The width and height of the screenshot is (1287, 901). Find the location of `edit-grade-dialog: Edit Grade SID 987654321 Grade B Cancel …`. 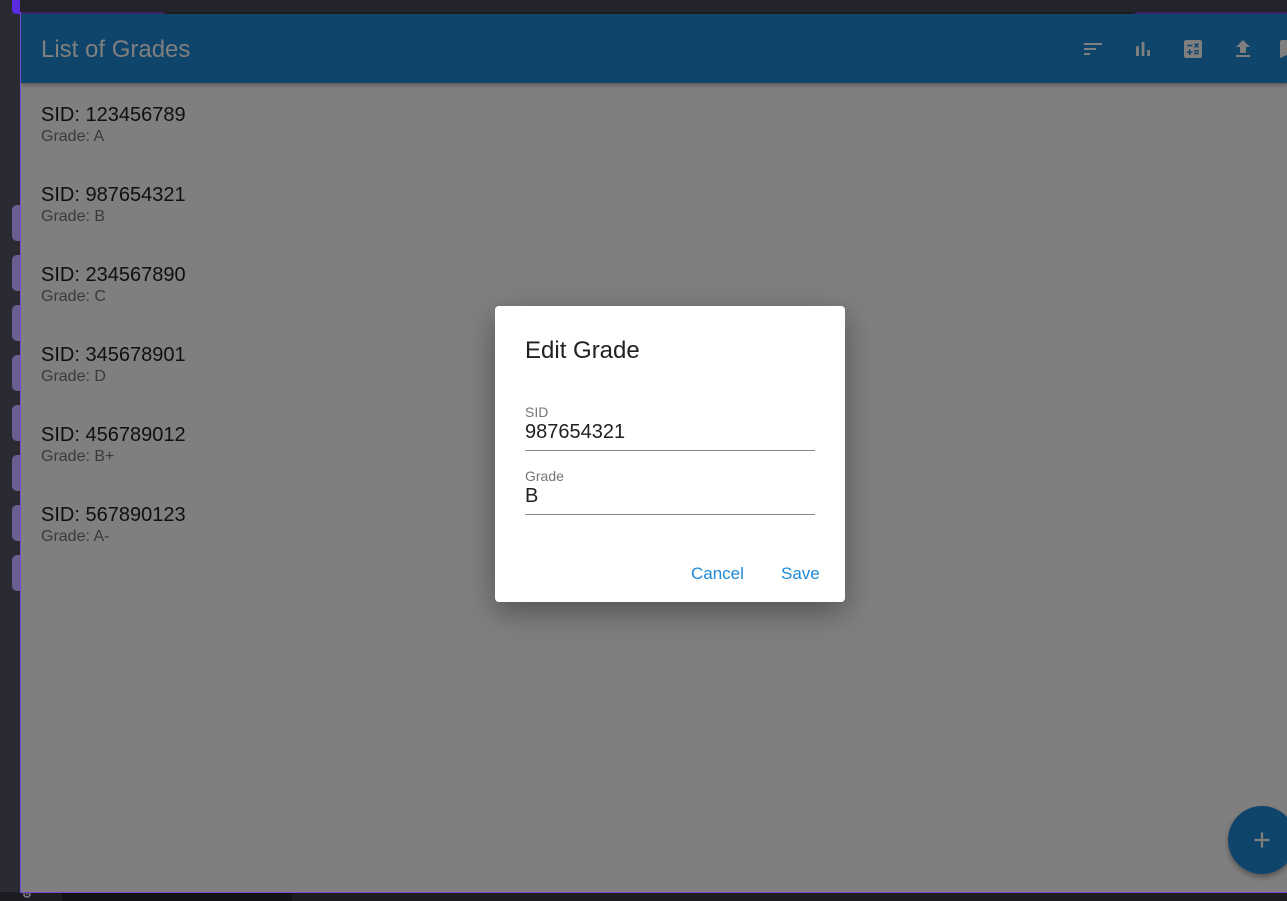

edit-grade-dialog: Edit Grade SID 987654321 Grade B Cancel … is located at coordinates (670, 454).